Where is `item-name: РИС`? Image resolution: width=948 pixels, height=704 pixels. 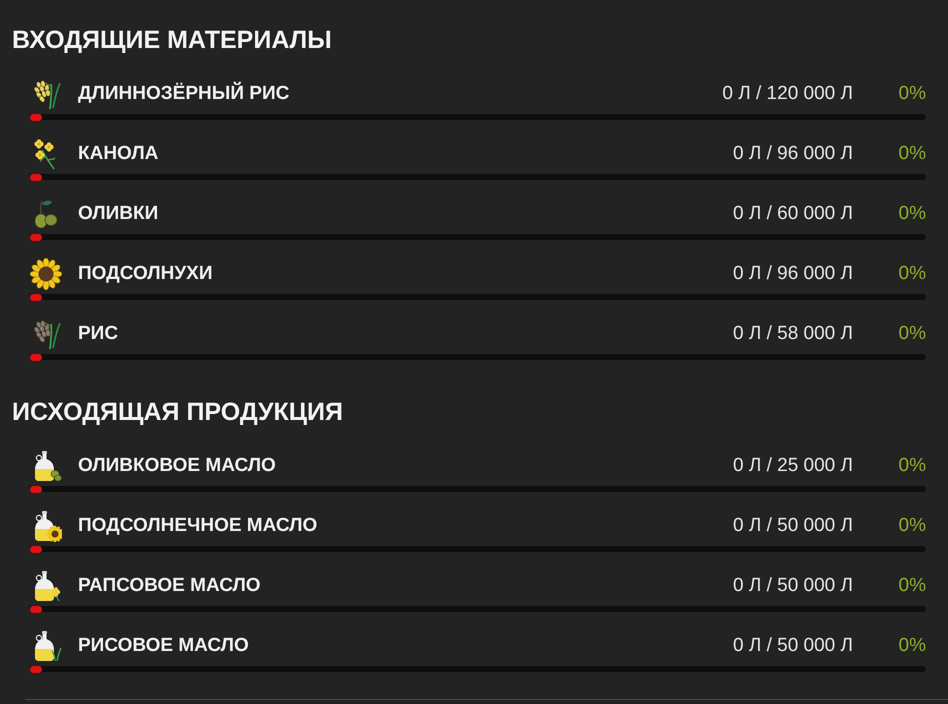 item-name: РИС is located at coordinates (98, 334).